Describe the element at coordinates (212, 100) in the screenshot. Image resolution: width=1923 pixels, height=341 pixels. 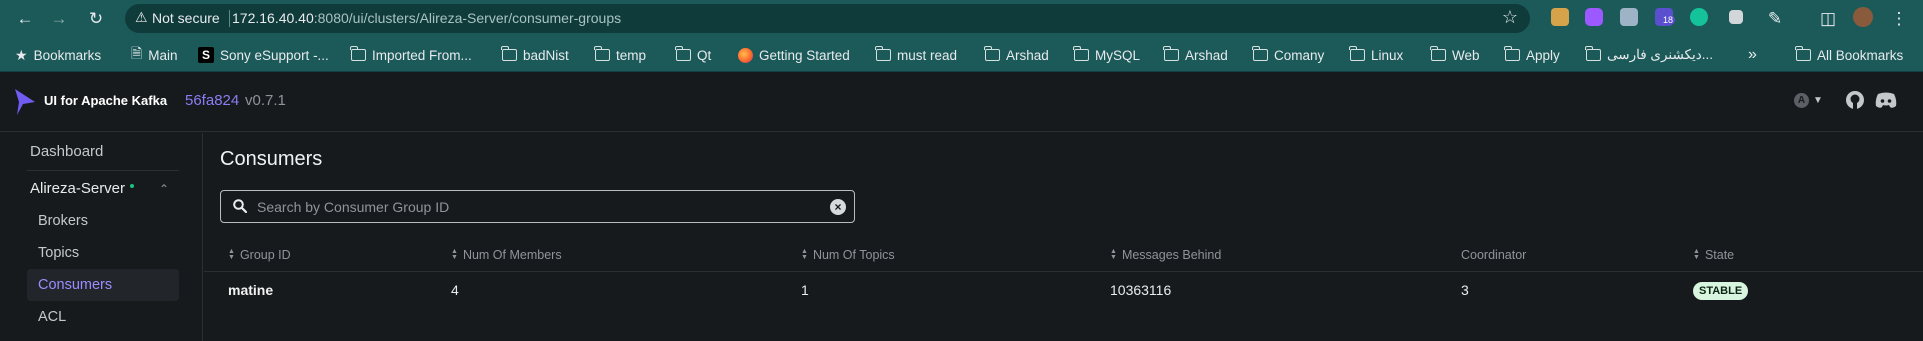
I see `commit-link: 56fa824` at that location.